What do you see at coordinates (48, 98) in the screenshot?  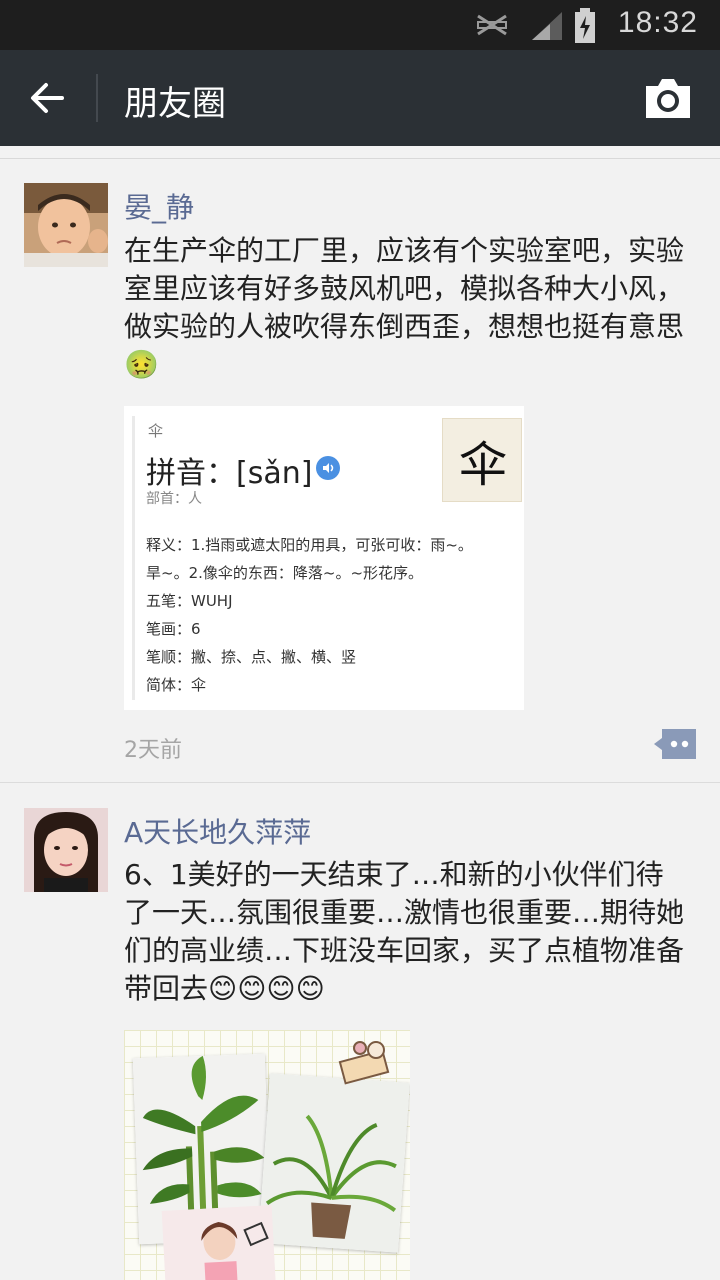 I see `arrow-left-icon` at bounding box center [48, 98].